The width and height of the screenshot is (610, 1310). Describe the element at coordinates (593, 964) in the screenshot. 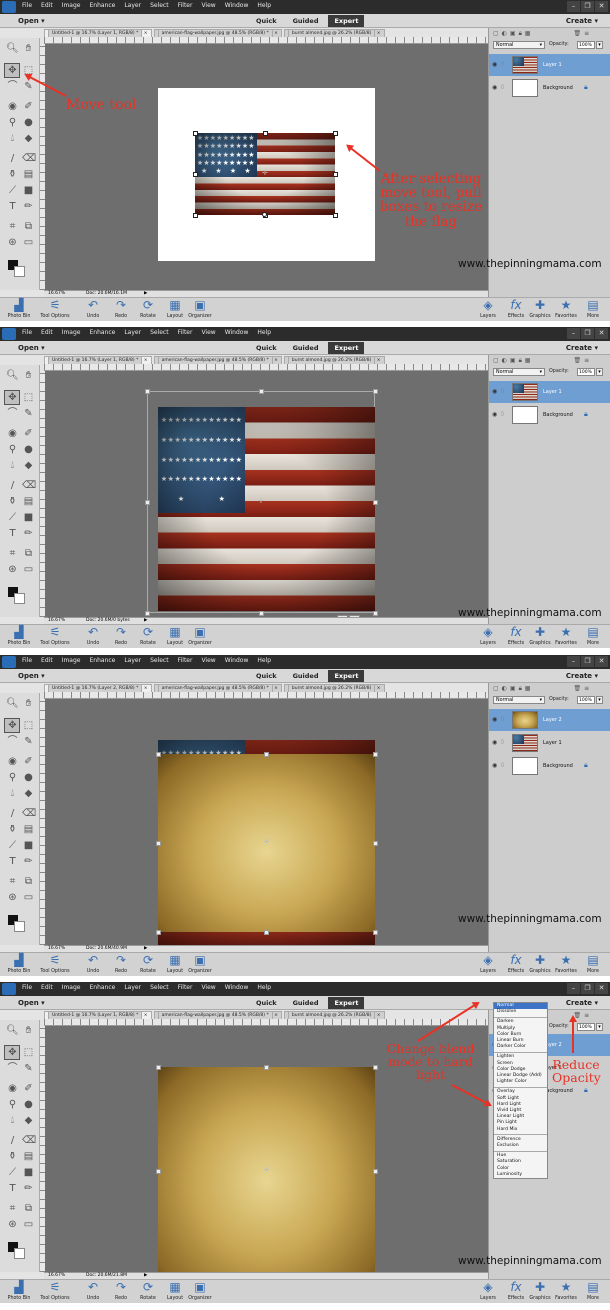

I see `bottom-button: ▤ More` at that location.